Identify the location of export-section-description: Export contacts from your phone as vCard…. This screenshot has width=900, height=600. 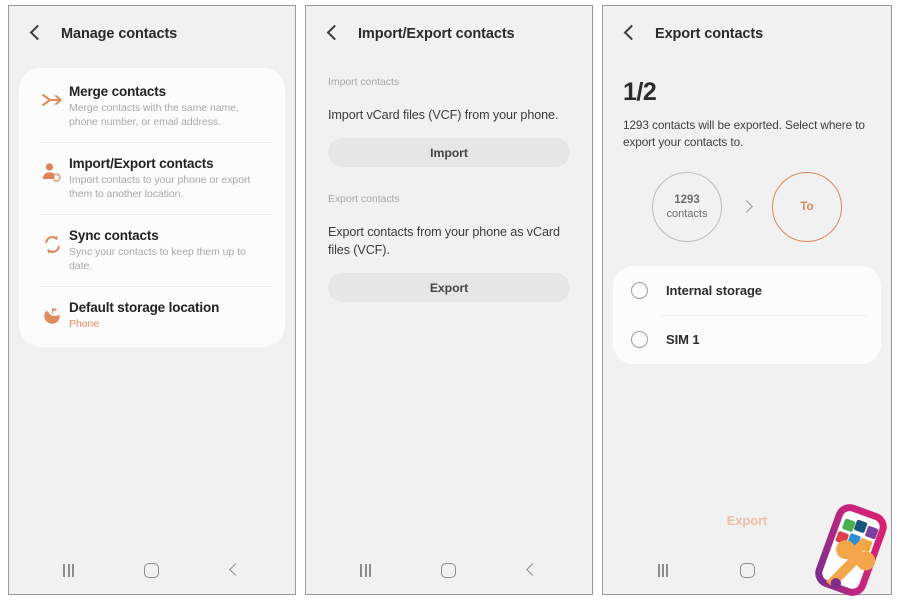
(444, 241).